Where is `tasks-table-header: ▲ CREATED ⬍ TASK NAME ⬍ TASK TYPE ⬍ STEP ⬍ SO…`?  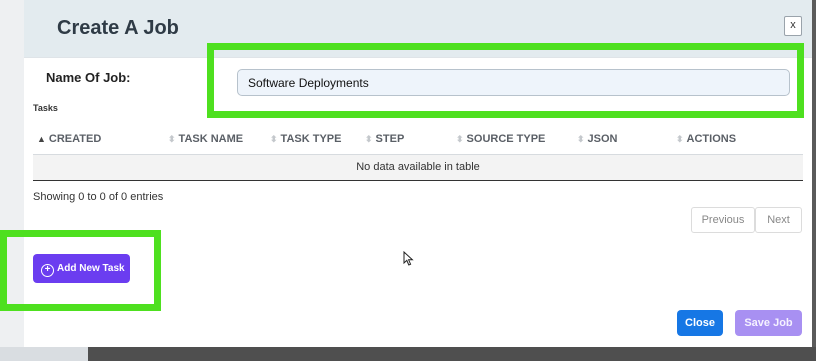 tasks-table-header: ▲ CREATED ⬍ TASK NAME ⬍ TASK TYPE ⬍ STEP ⬍ SO… is located at coordinates (418, 140).